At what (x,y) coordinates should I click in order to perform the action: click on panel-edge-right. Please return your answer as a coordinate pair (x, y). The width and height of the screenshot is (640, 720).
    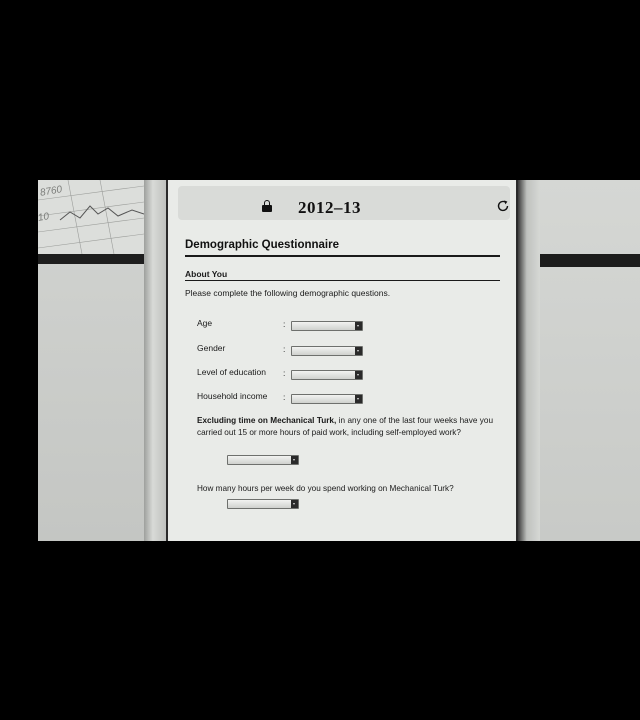
    Looking at the image, I should click on (529, 360).